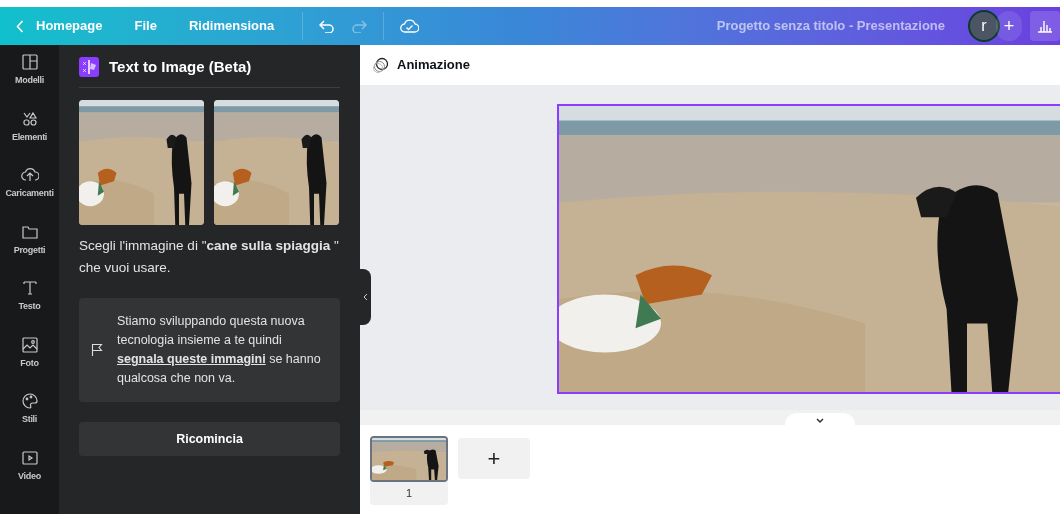  I want to click on report-link: segnala queste immagini, so click(191, 359).